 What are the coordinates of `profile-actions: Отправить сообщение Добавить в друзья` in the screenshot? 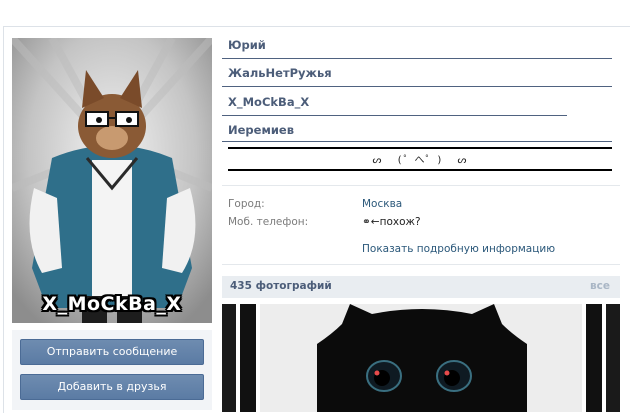 It's located at (112, 370).